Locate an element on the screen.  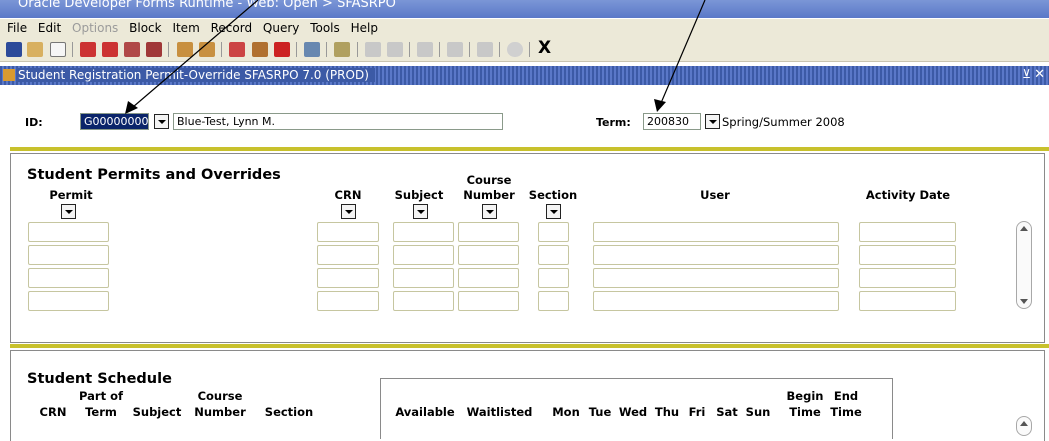
schedule-section-header: Section is located at coordinates (289, 412).